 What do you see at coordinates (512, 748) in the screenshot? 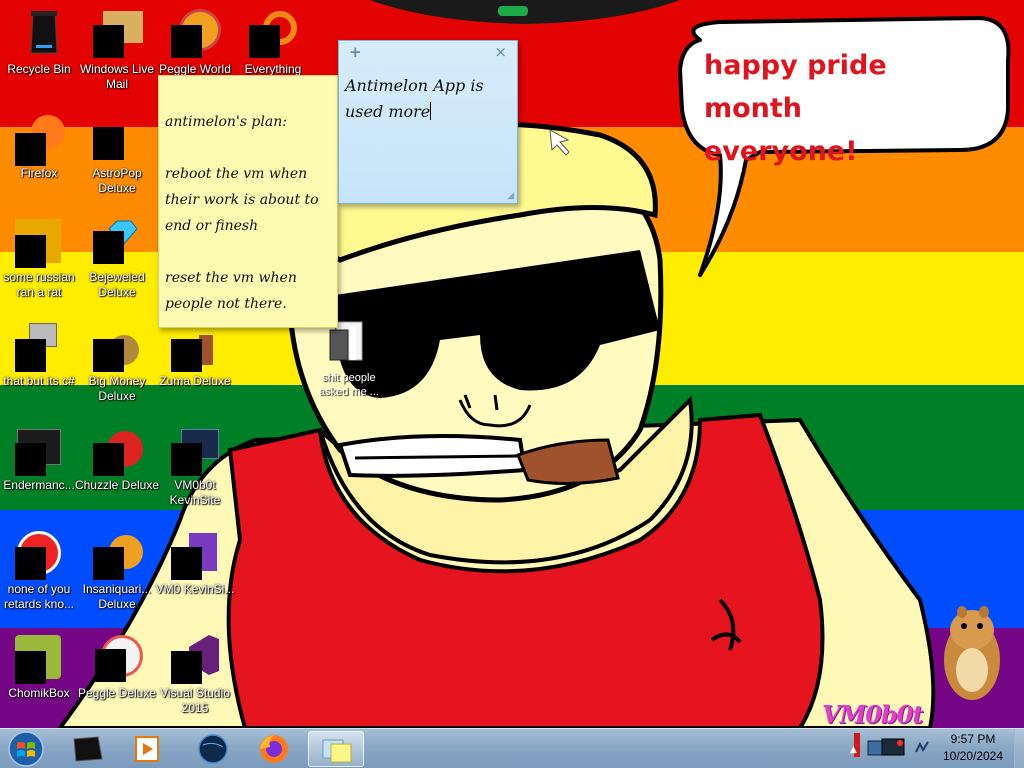
I see `taskbar: ▲ 9:57 PM 10/20/2024` at bounding box center [512, 748].